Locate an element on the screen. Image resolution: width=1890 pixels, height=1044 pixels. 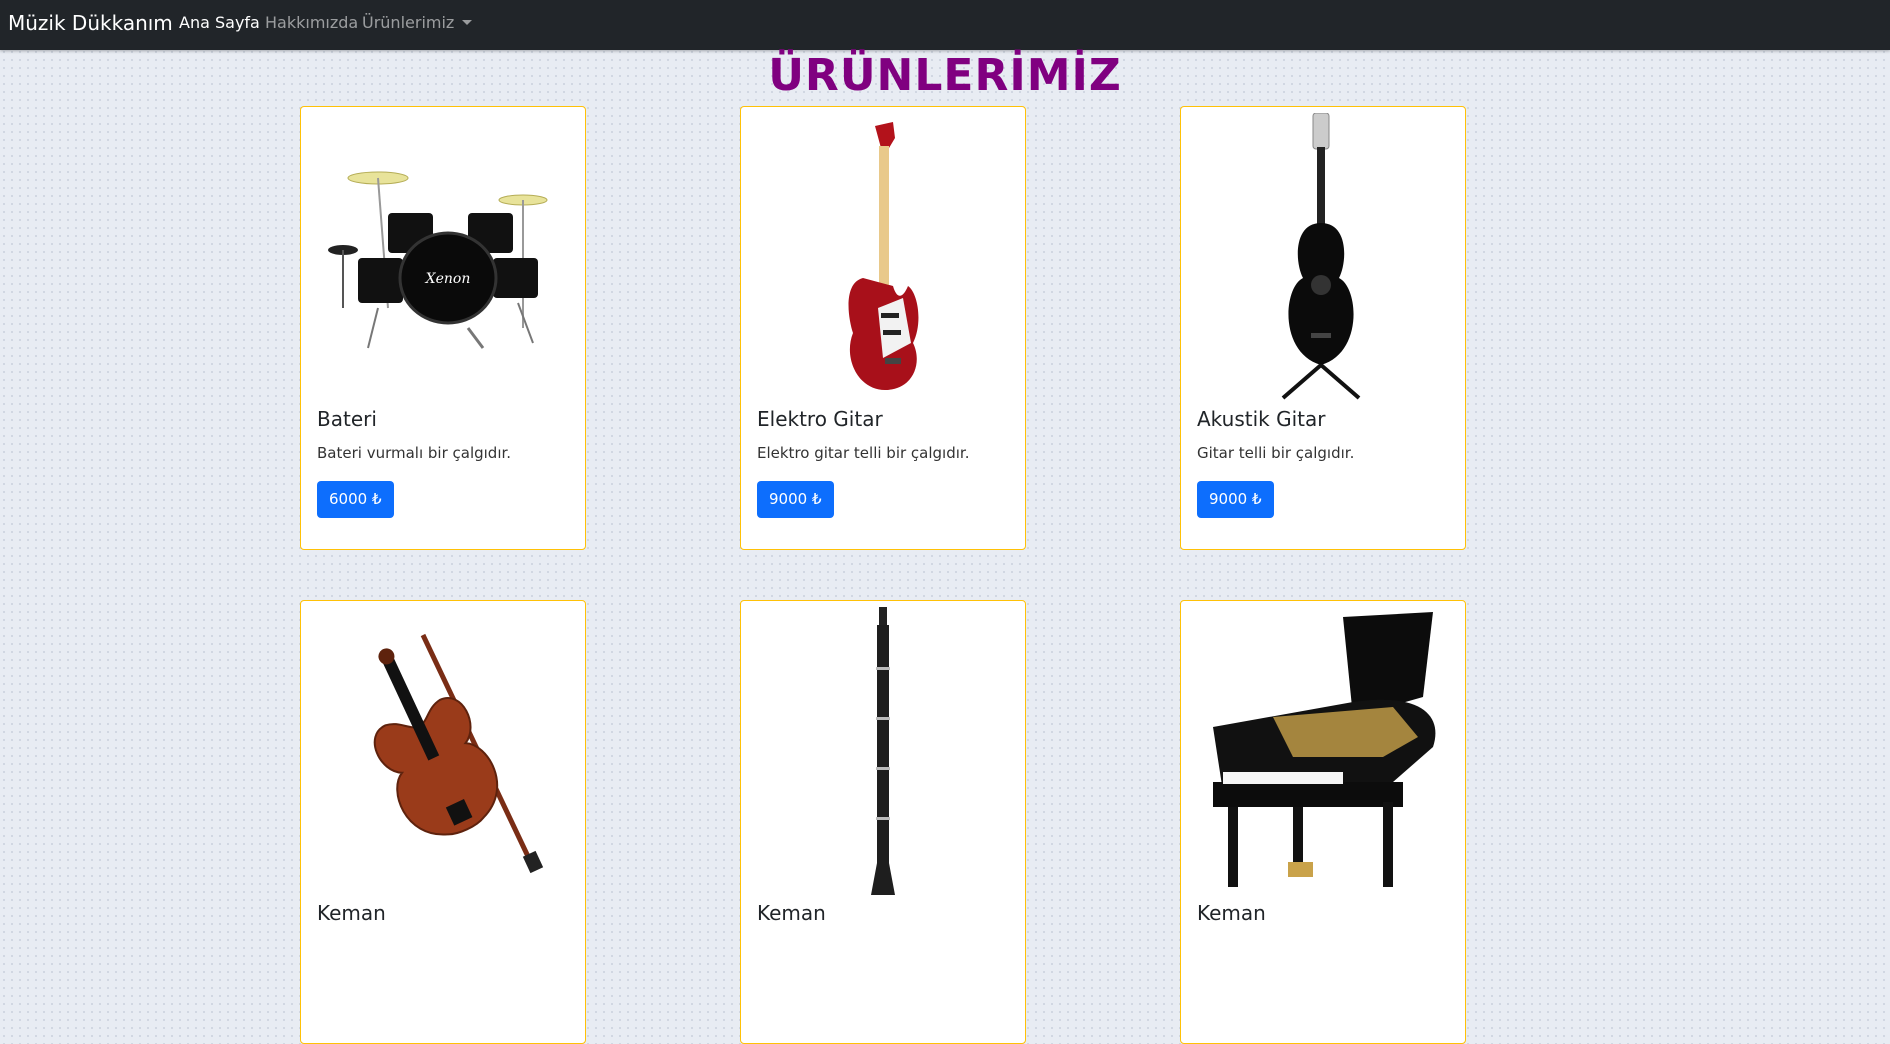
nav-dropdown-products: Ürünlerimiz is located at coordinates (417, 22).